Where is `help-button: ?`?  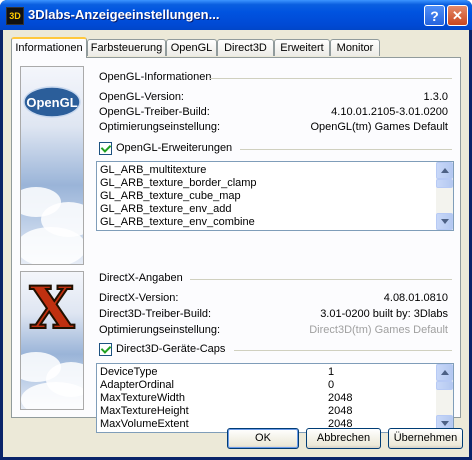
help-button: ? is located at coordinates (434, 15).